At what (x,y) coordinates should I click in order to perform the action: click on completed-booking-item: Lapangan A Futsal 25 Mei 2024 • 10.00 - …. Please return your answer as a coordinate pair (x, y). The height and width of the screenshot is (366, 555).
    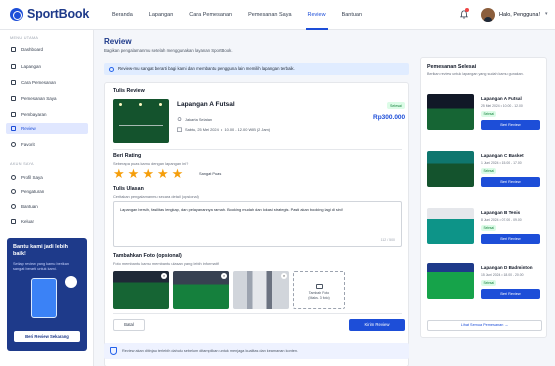
    Looking at the image, I should click on (484, 120).